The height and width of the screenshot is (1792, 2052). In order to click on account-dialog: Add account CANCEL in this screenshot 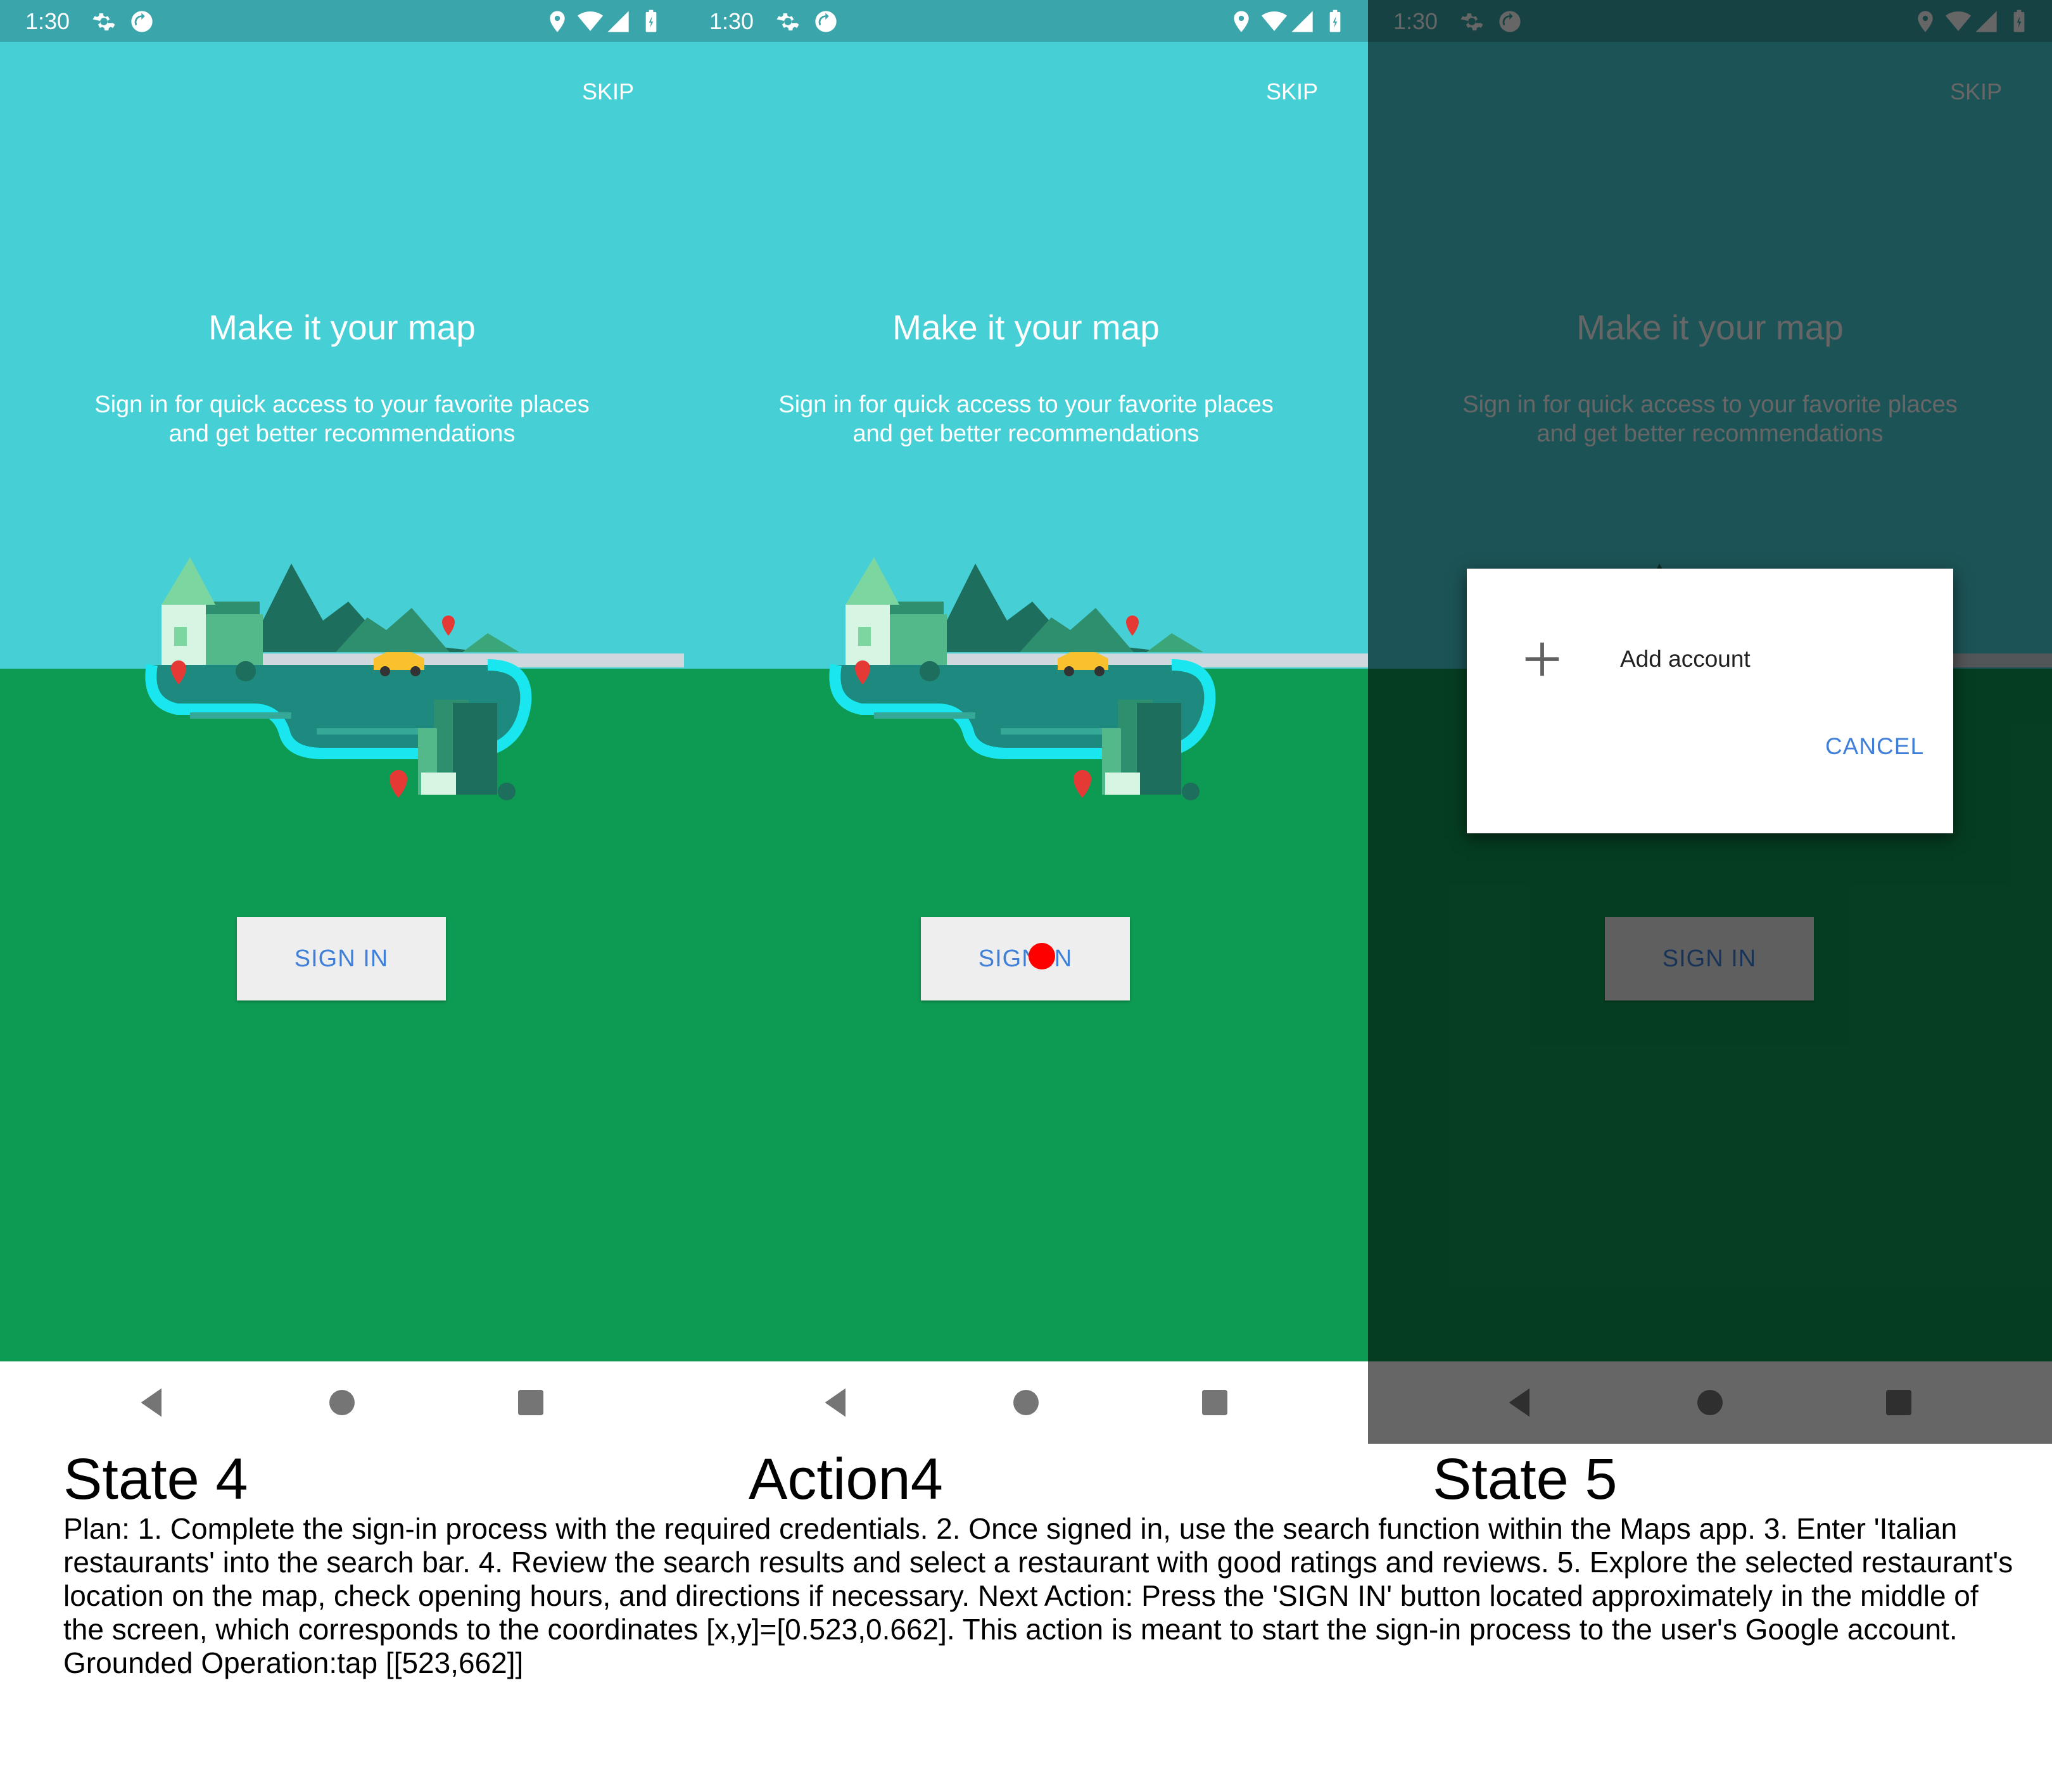, I will do `click(1710, 701)`.